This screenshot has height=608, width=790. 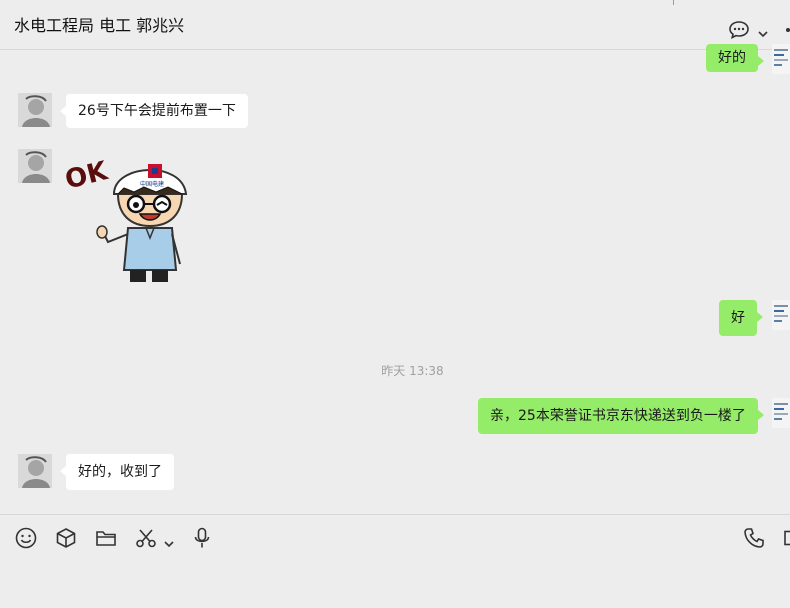 I want to click on microphone-icon, so click(x=202, y=540).